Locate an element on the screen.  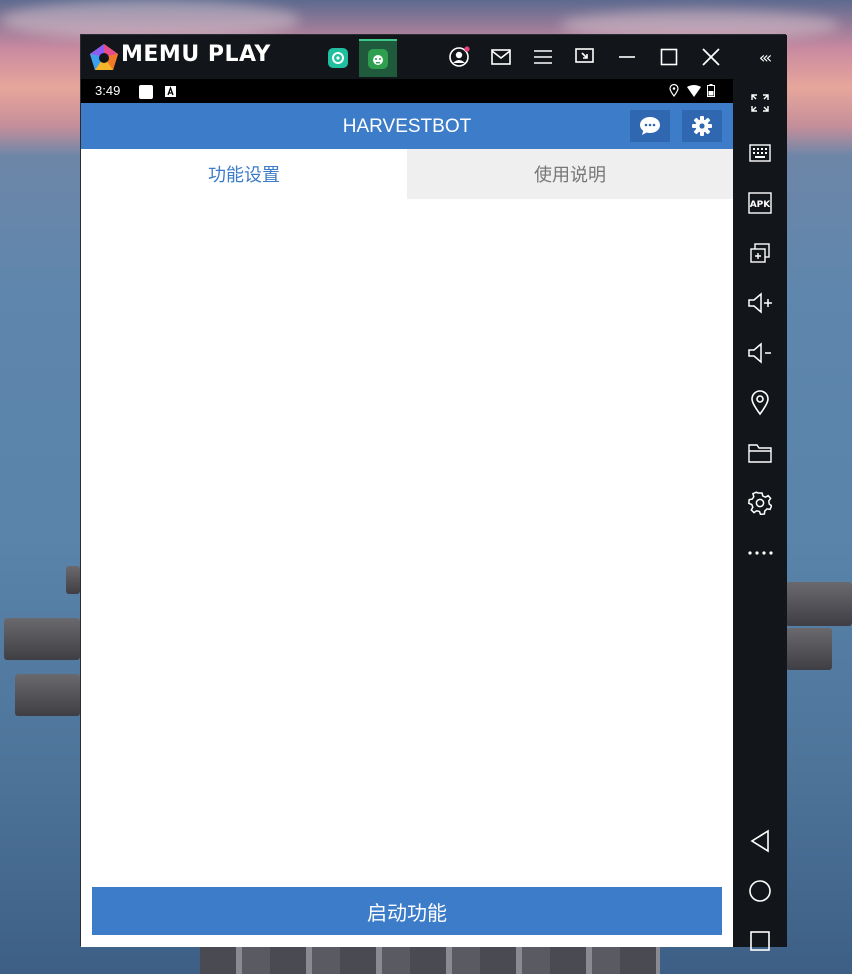
notification-square-icon is located at coordinates (146, 94).